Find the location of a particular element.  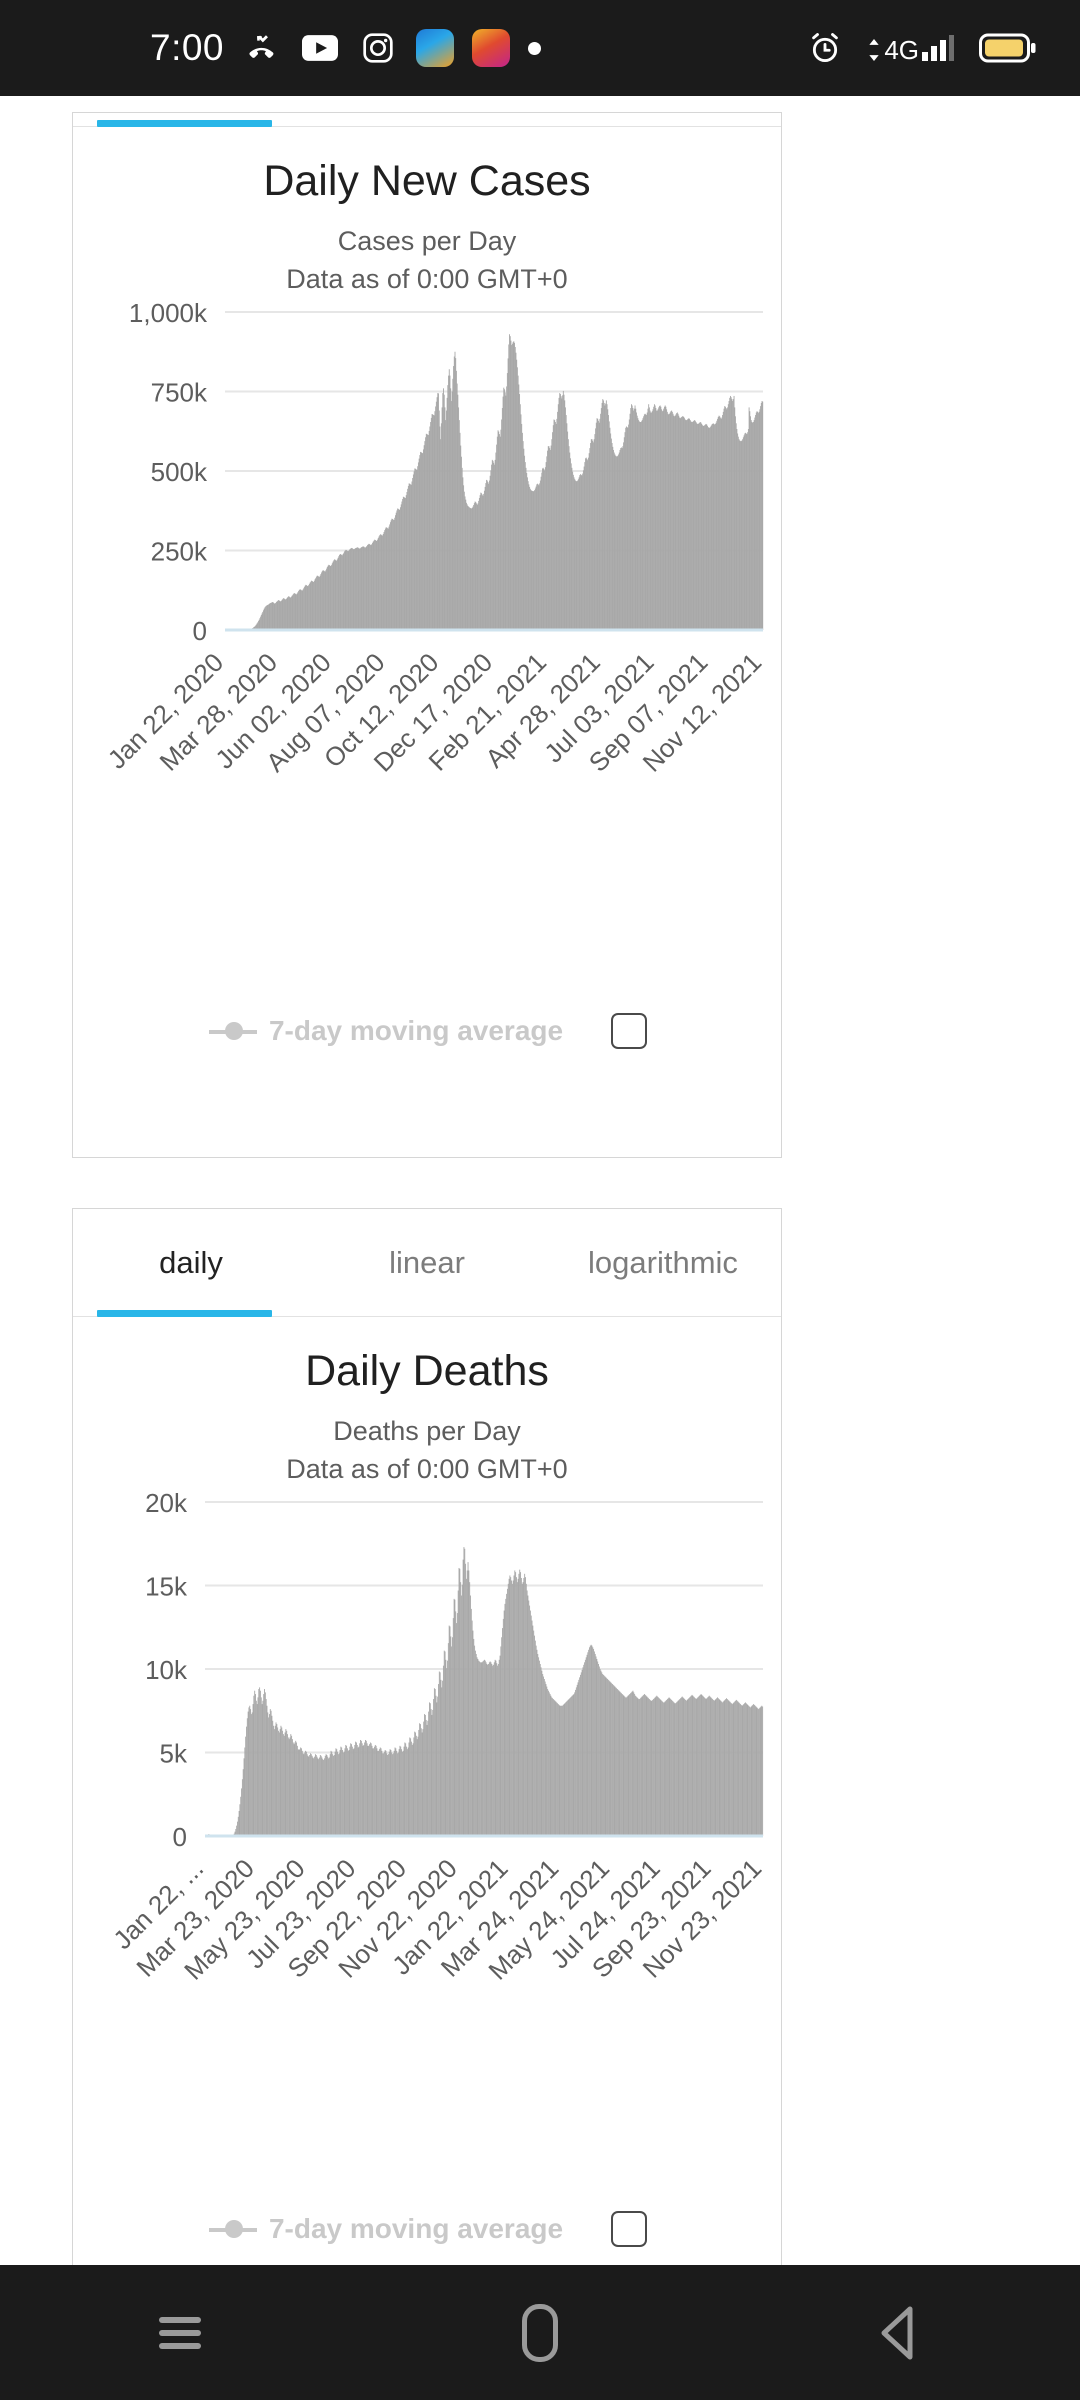

card1-title: Daily New Cases is located at coordinates (427, 181).